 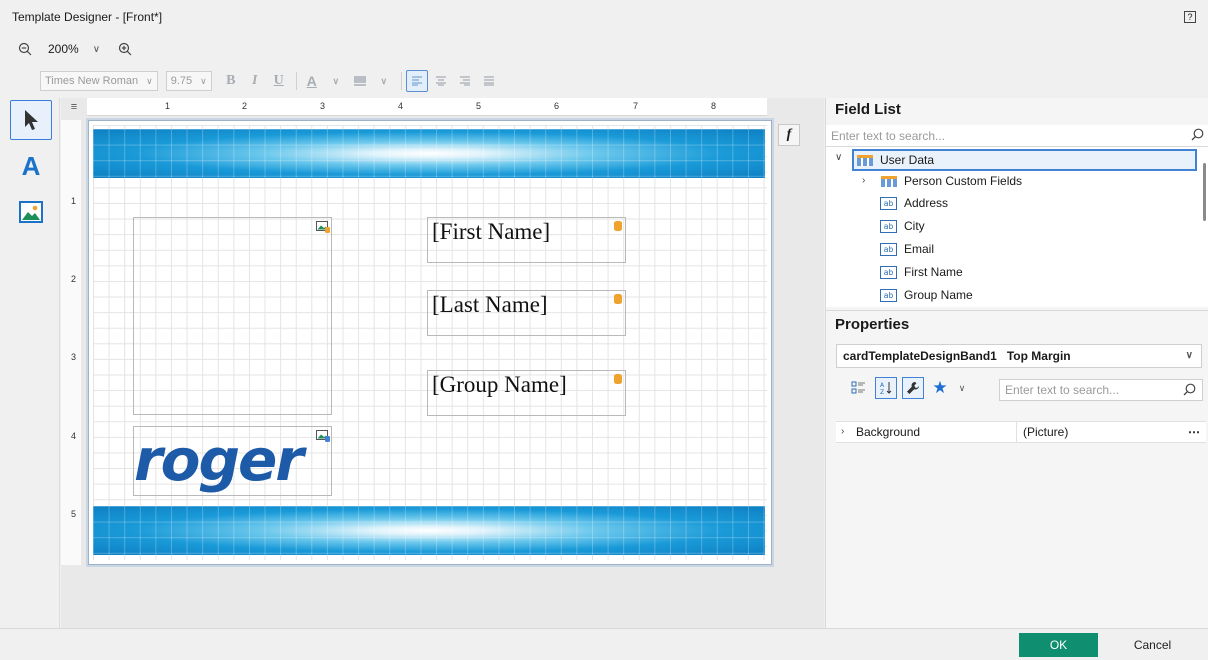 I want to click on logo-picture-box: roger, so click(x=232, y=461).